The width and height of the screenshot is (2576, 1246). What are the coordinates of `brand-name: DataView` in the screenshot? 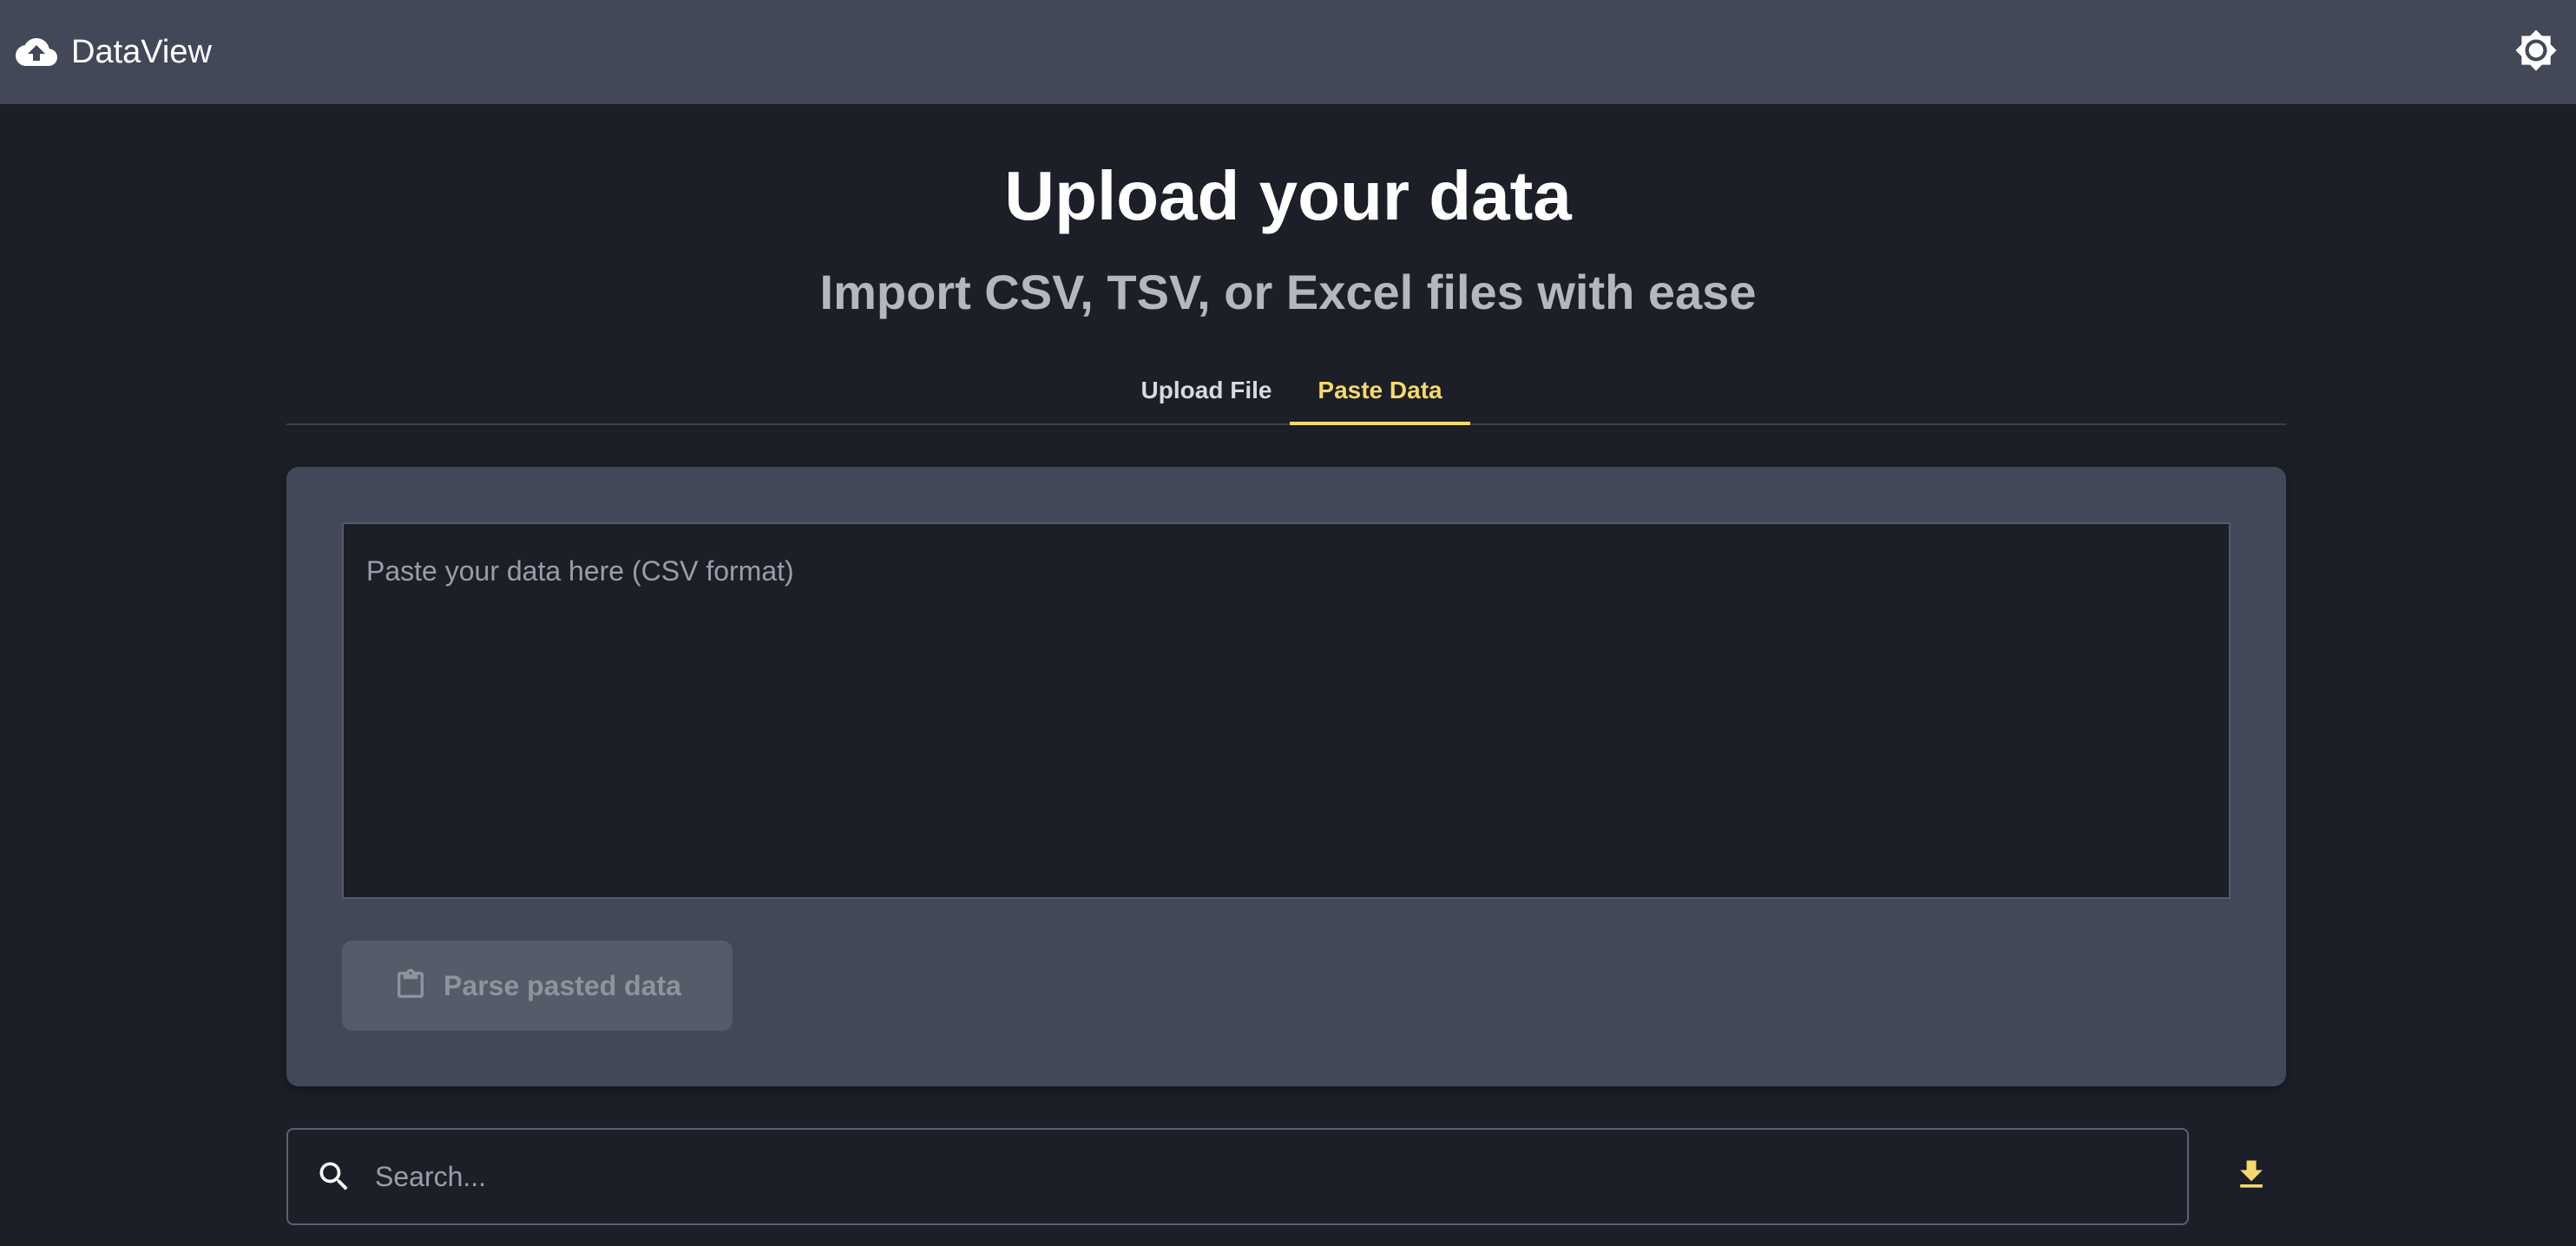 It's located at (142, 51).